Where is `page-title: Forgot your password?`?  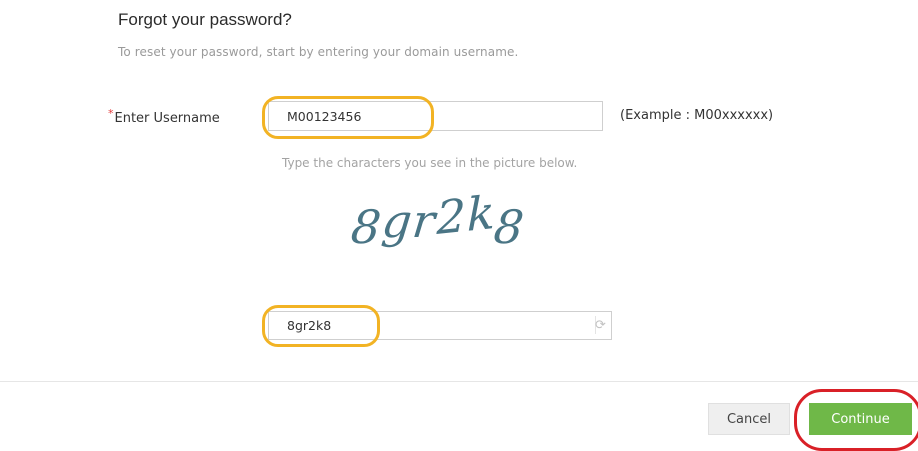
page-title: Forgot your password? is located at coordinates (205, 19).